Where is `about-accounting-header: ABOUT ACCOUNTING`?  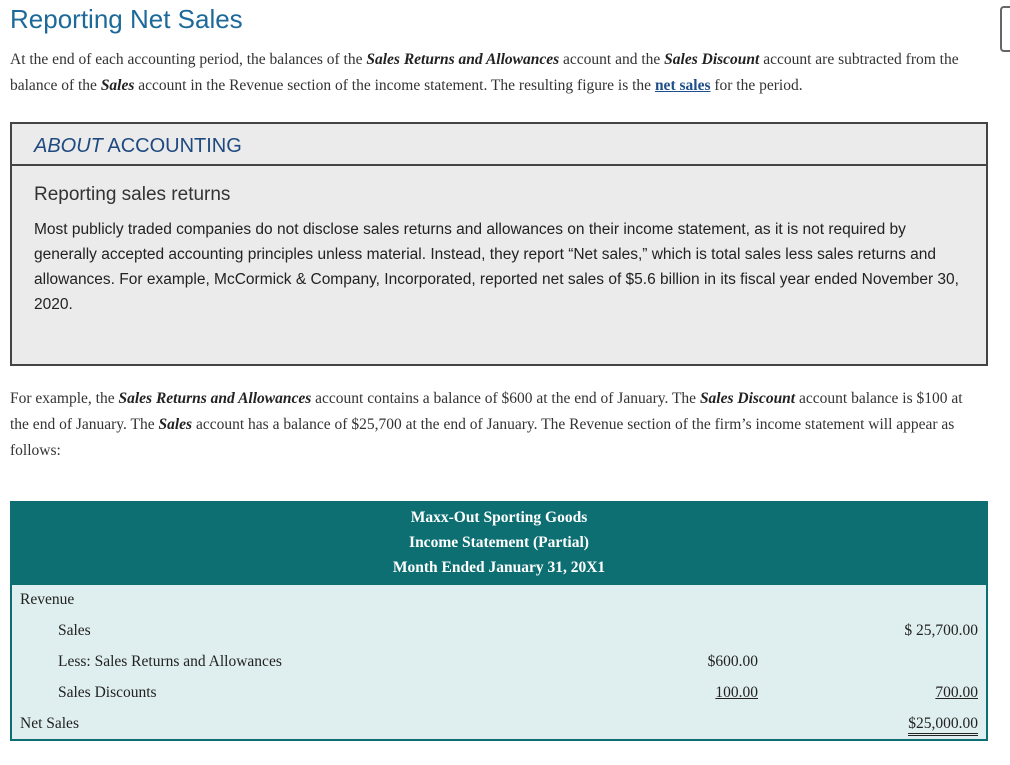 about-accounting-header: ABOUT ACCOUNTING is located at coordinates (499, 145).